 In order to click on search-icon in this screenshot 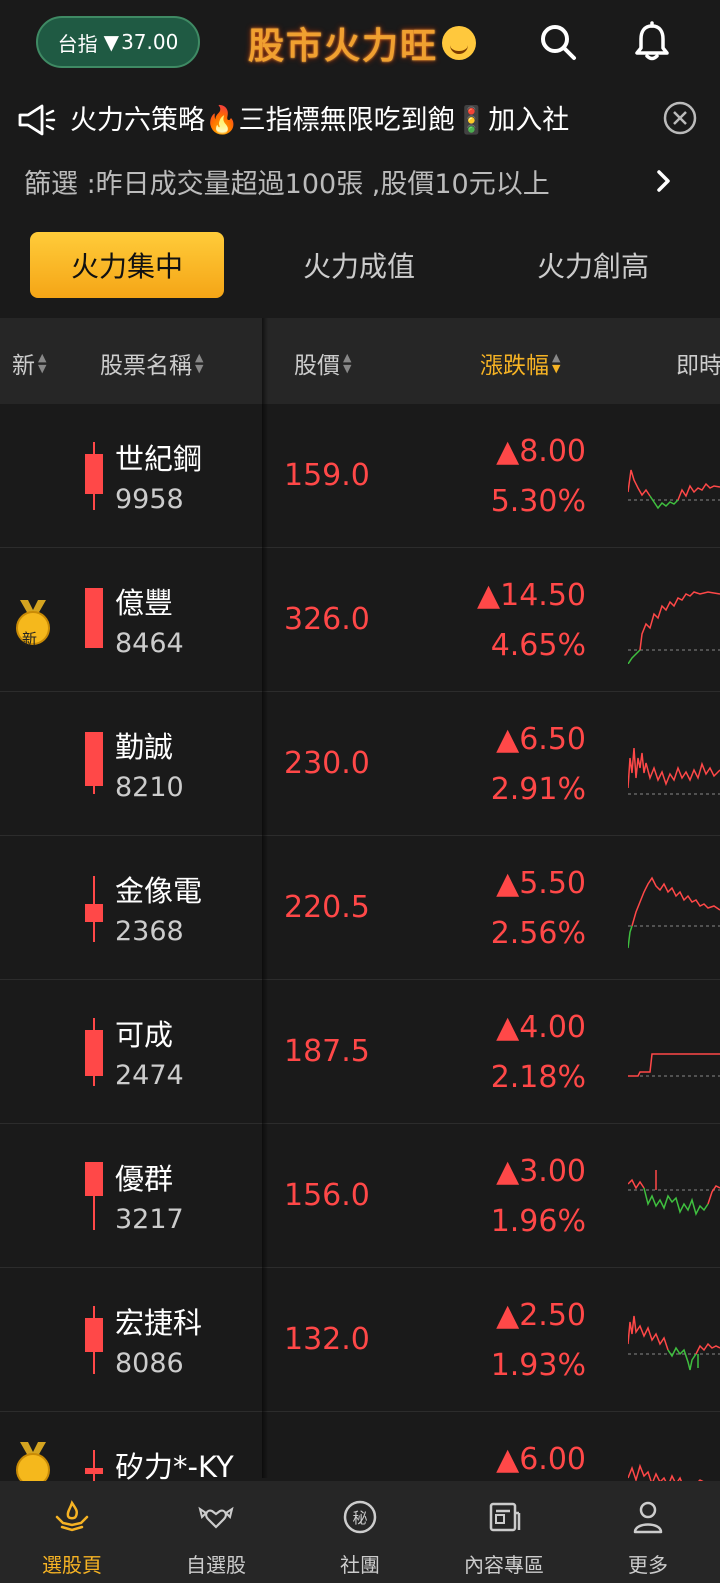, I will do `click(558, 42)`.